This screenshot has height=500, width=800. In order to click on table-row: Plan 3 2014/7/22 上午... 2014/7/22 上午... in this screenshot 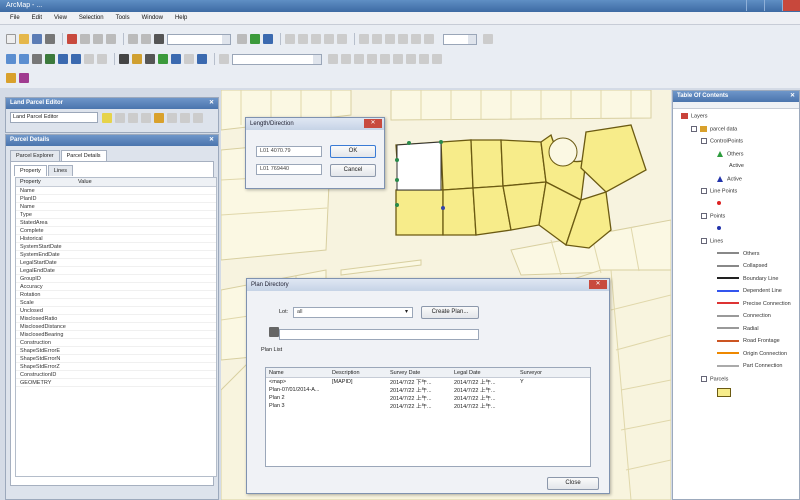, I will do `click(428, 406)`.